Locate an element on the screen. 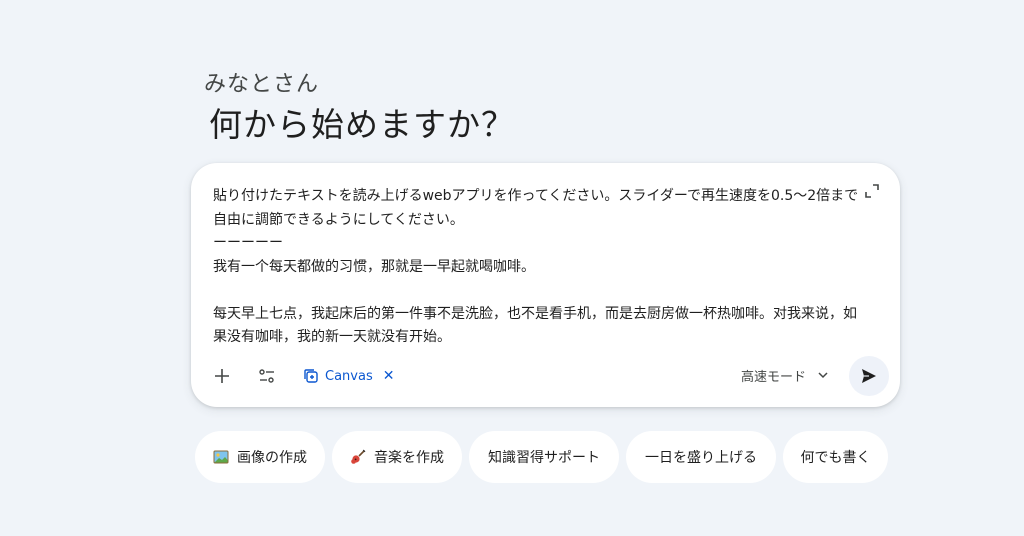 The image size is (1024, 536). send-icon is located at coordinates (869, 376).